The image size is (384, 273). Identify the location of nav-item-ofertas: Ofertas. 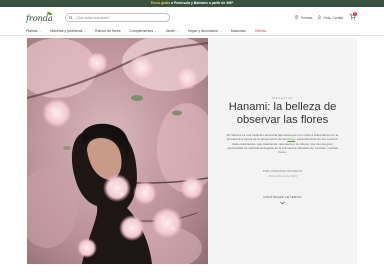
(260, 31).